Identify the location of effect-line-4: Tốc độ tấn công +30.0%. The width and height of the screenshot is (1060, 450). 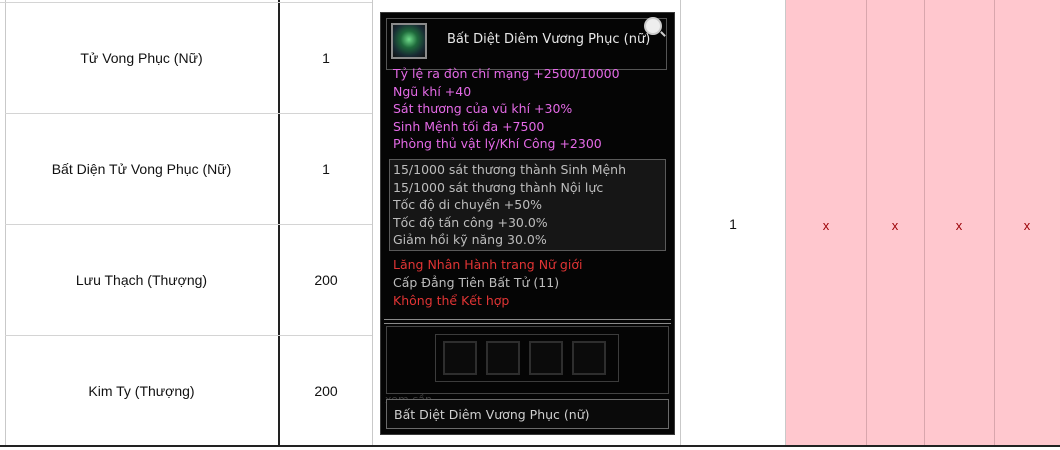
(470, 222).